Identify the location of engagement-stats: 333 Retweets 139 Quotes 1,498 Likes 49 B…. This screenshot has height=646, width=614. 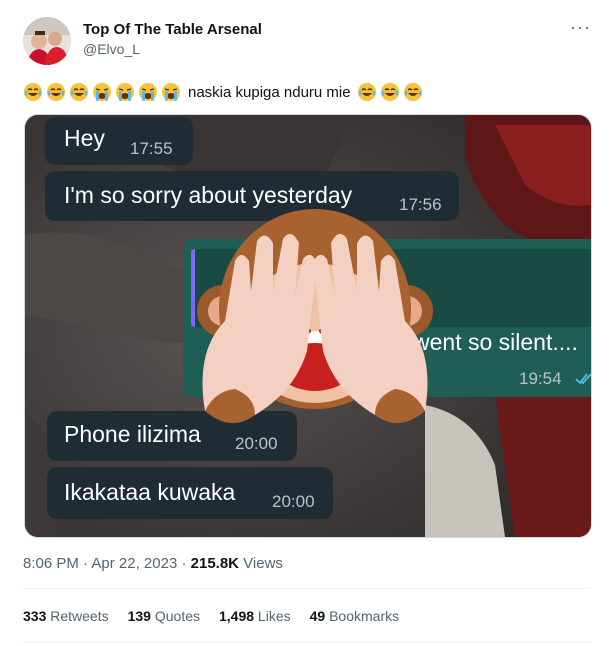
(220, 616).